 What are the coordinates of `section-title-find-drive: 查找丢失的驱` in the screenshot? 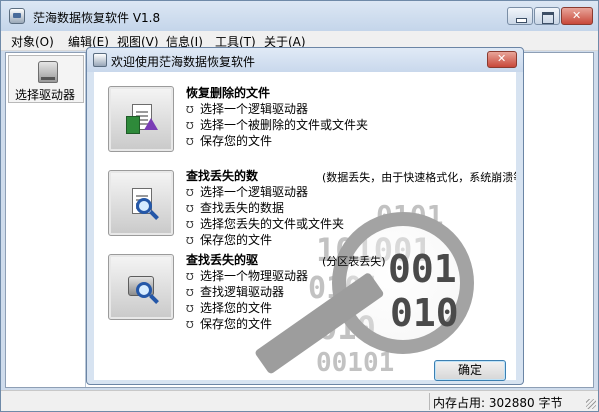 It's located at (222, 260).